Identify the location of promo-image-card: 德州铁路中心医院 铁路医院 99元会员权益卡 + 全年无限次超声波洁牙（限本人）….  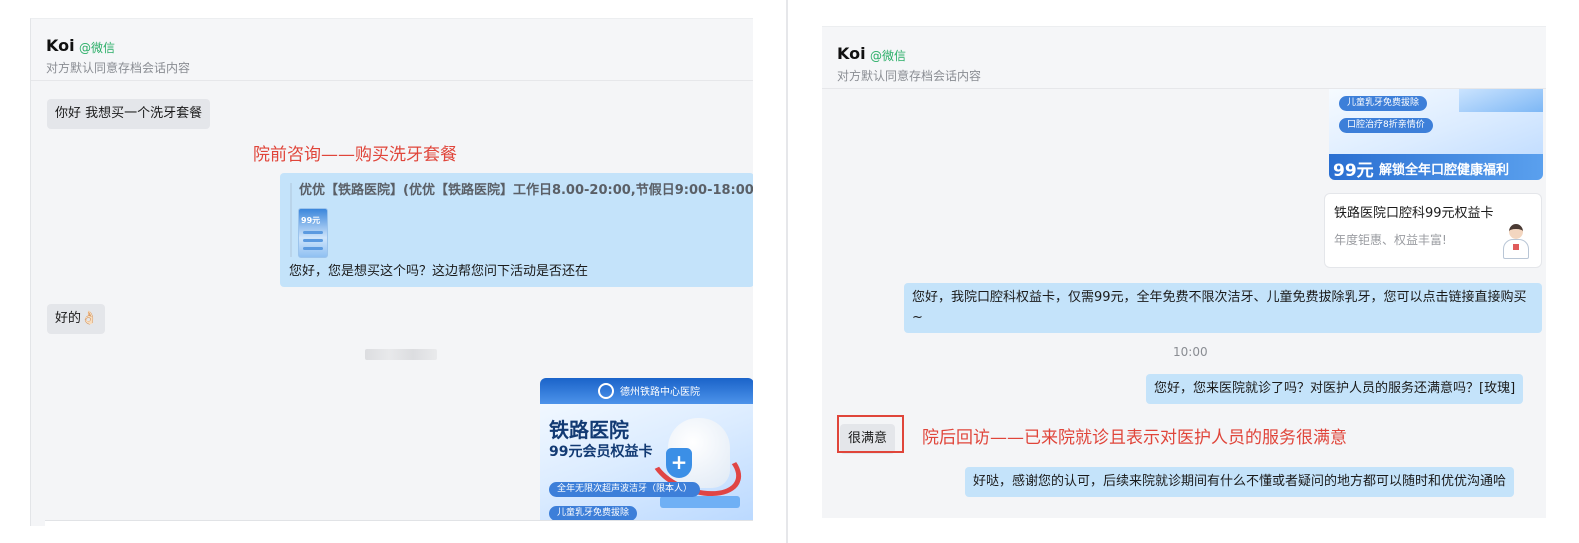
(646, 452).